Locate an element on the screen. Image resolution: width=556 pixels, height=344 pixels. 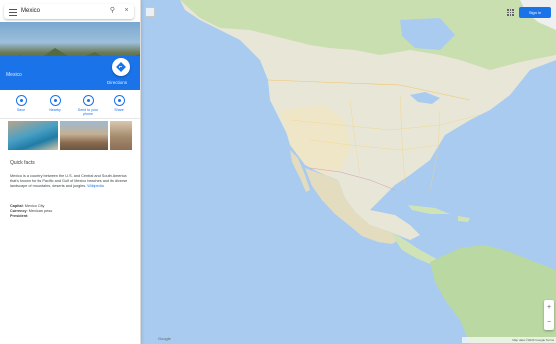
directions-icon is located at coordinates (121, 67).